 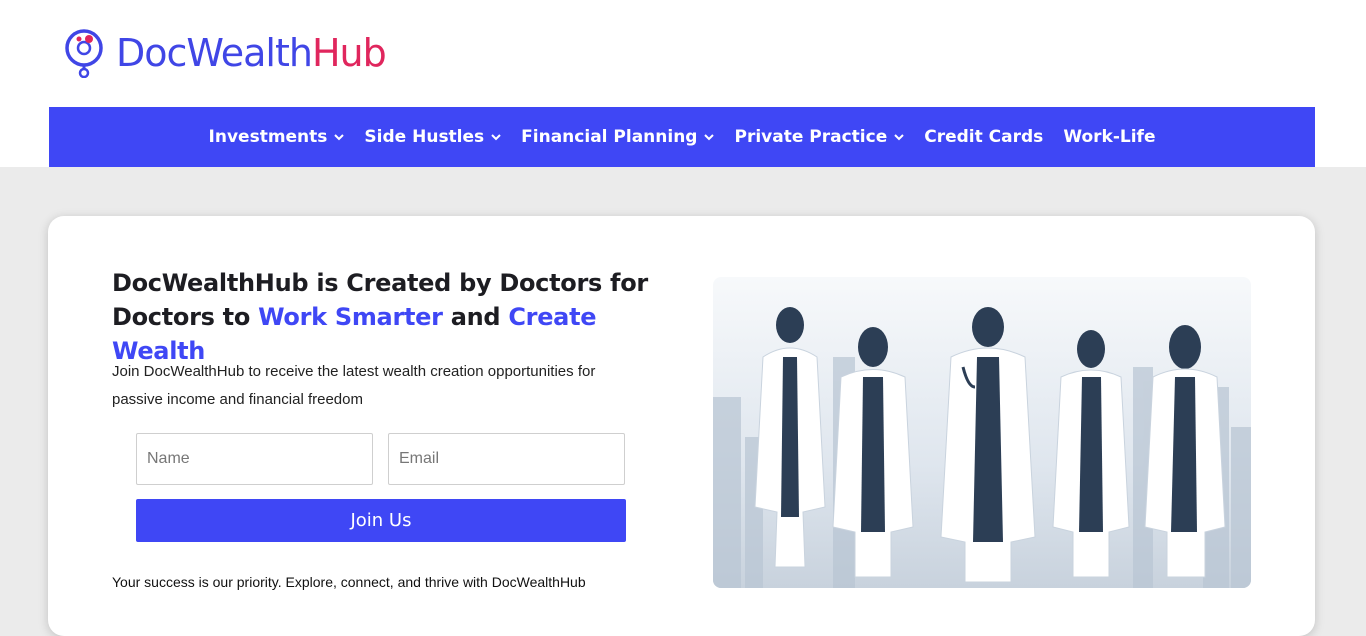 I want to click on nav-item-label: Investments, so click(x=268, y=137).